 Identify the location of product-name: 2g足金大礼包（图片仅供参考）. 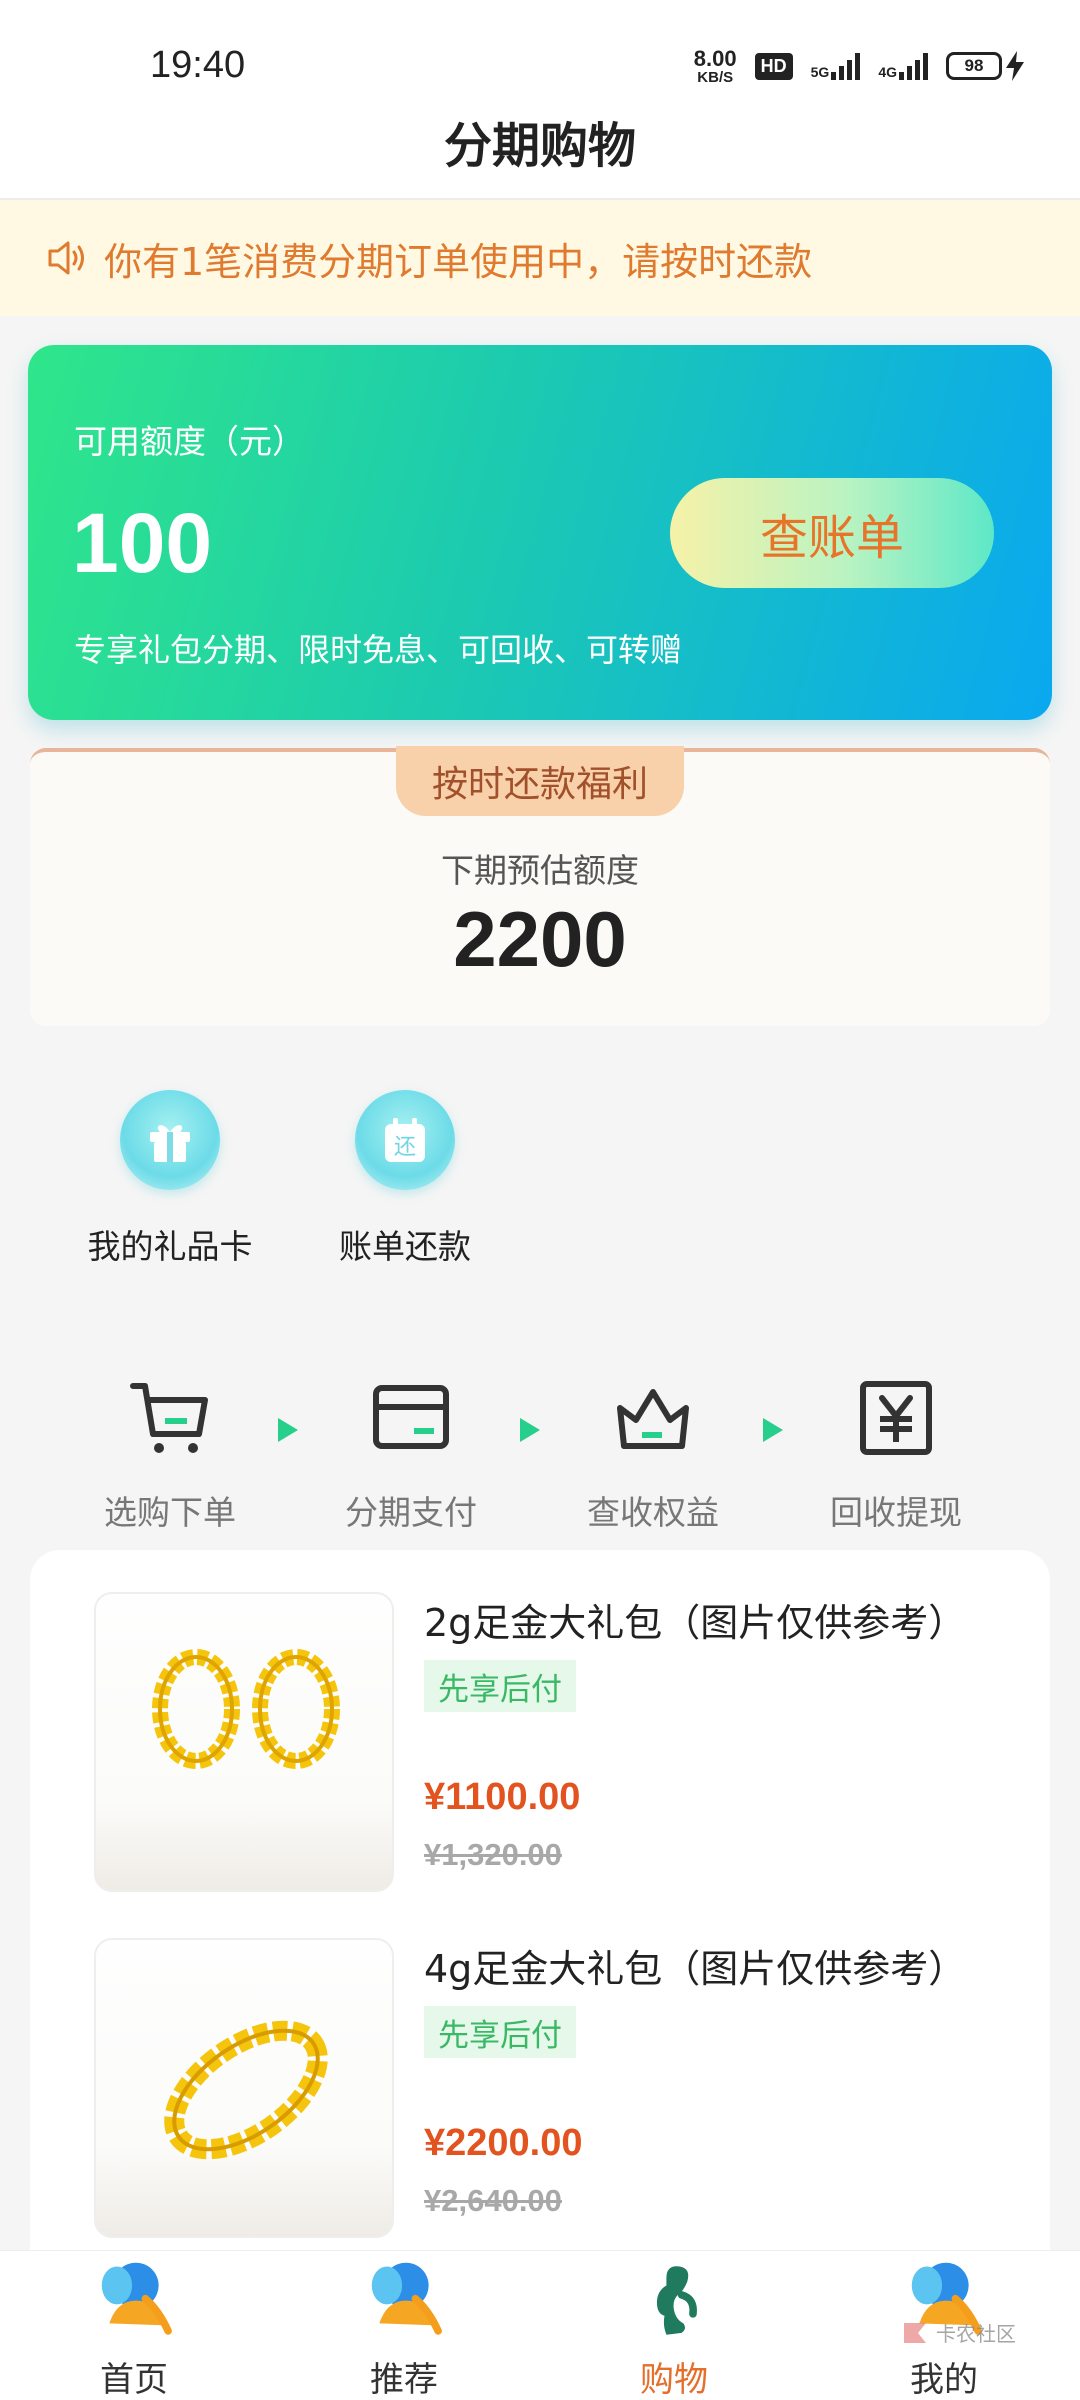
(695, 1623).